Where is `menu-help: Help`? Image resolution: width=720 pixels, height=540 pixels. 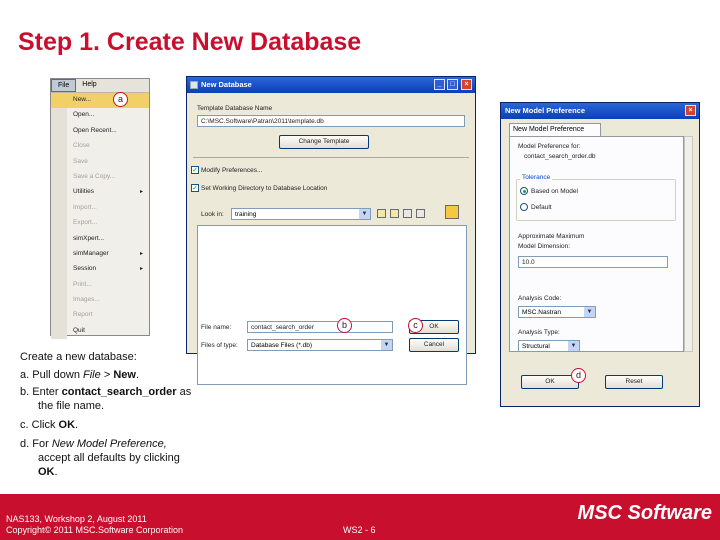 menu-help: Help is located at coordinates (89, 85).